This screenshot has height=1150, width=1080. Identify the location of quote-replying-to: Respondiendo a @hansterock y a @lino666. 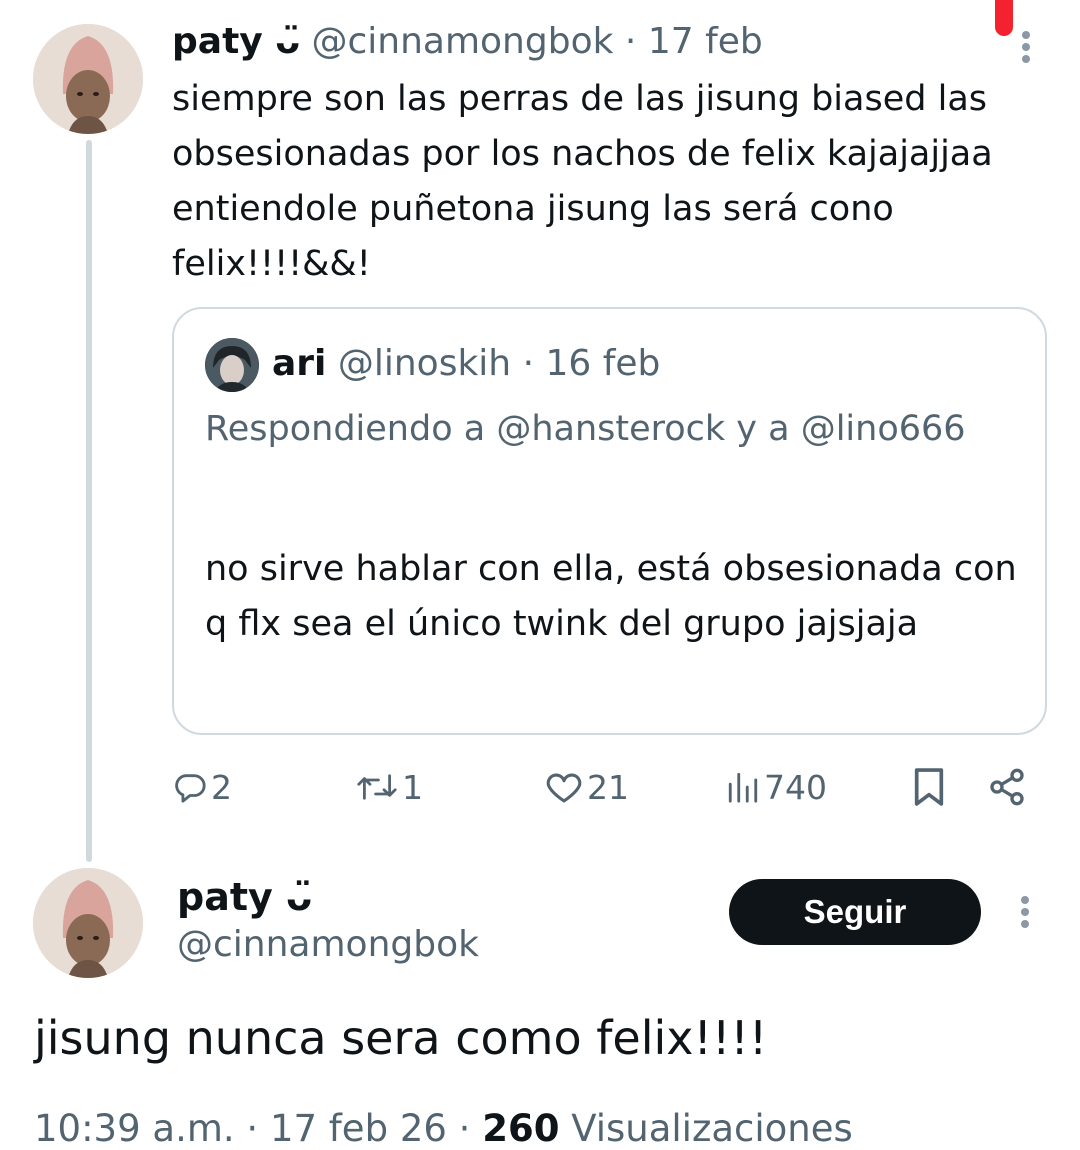
(585, 429).